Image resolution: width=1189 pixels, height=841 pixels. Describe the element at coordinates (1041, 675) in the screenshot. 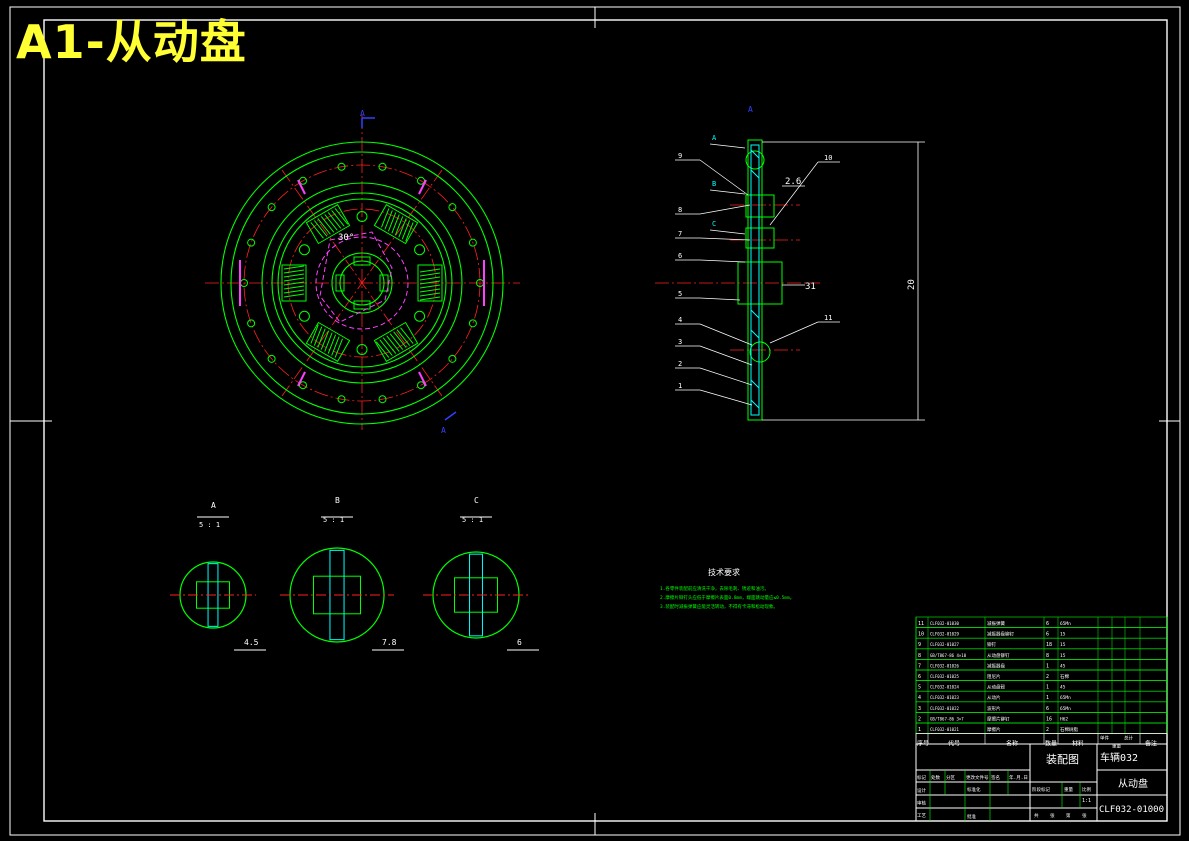

I see `bom-row: 6 CLF032-01025 阻尼片 2 石棉` at that location.